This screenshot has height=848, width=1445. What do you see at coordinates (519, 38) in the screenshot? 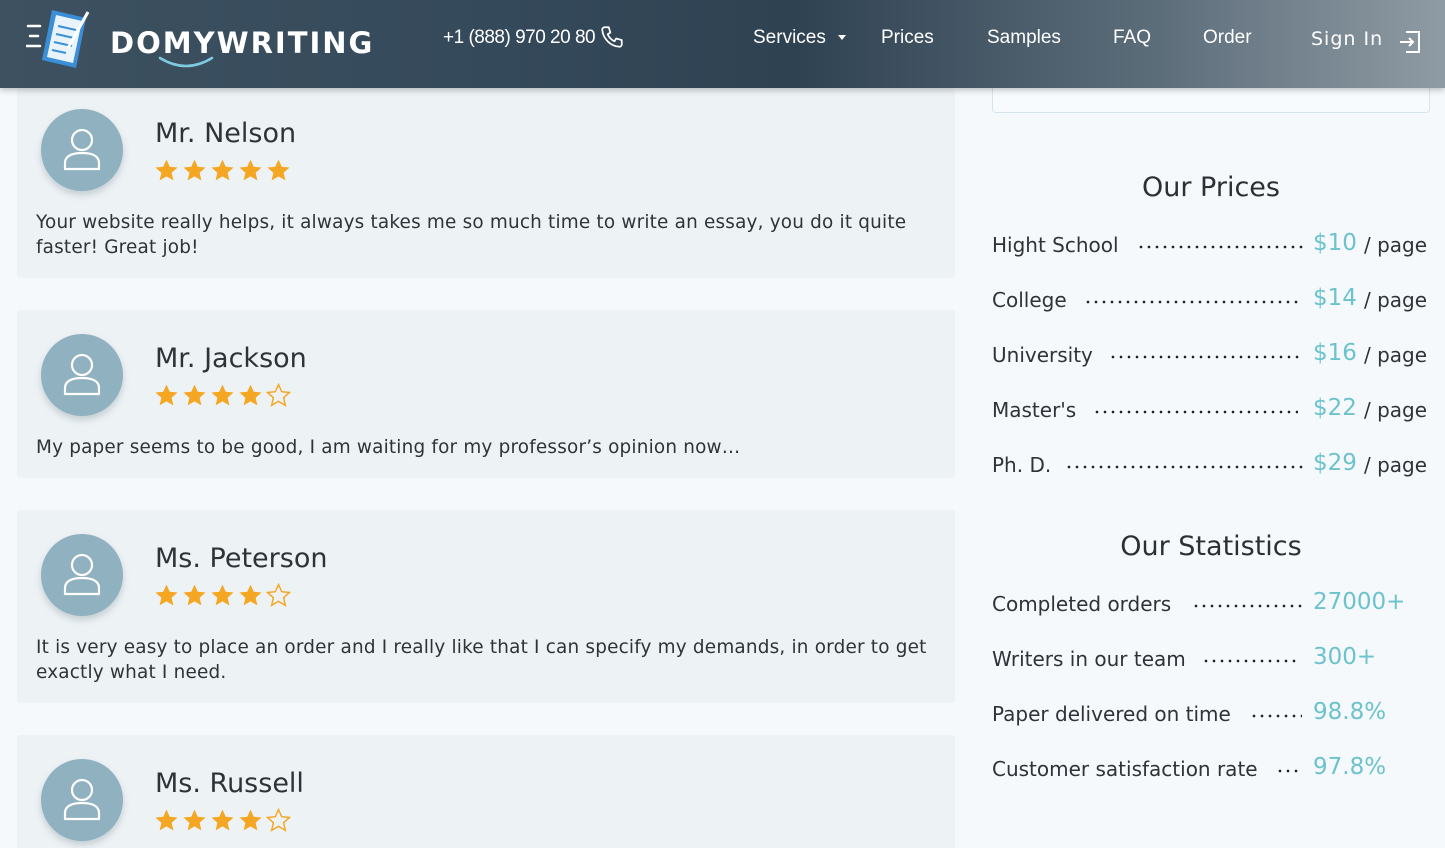
I see `phone-number: +1 (888) 970 20 80` at bounding box center [519, 38].